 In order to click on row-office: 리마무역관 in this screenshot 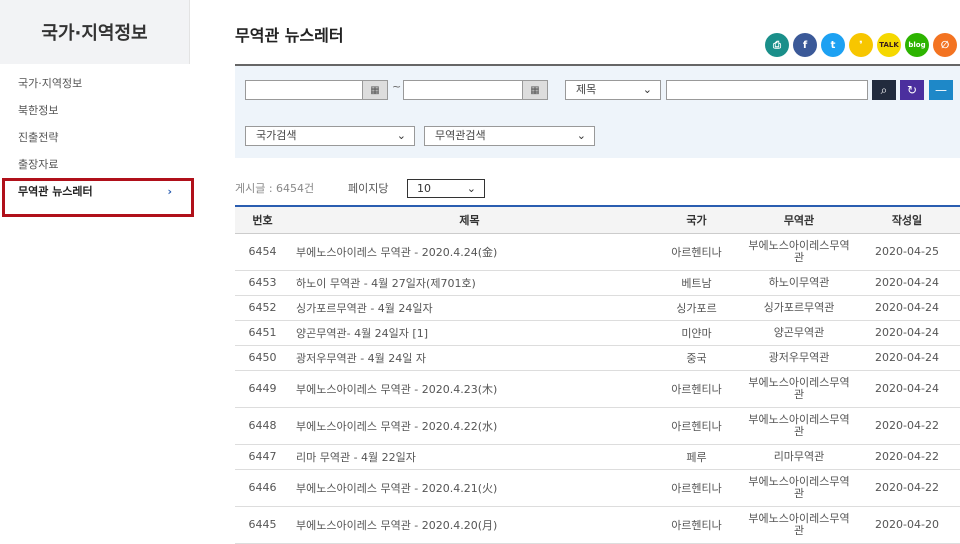, I will do `click(799, 457)`.